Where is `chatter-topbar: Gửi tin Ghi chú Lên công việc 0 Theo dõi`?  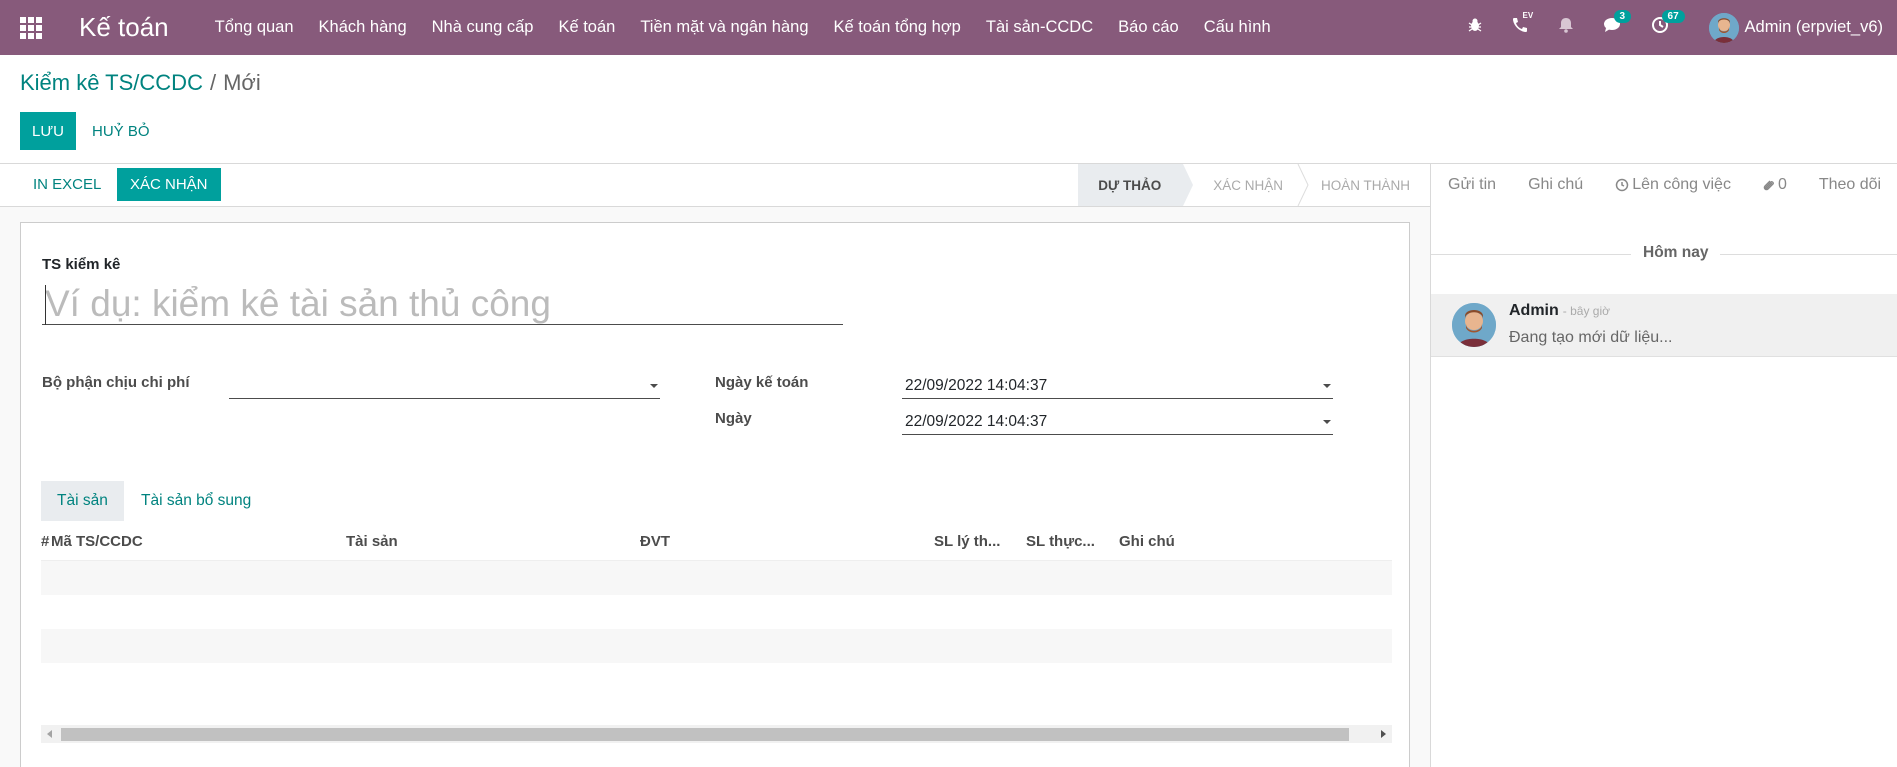 chatter-topbar: Gửi tin Ghi chú Lên công việc 0 Theo dõi is located at coordinates (1664, 185).